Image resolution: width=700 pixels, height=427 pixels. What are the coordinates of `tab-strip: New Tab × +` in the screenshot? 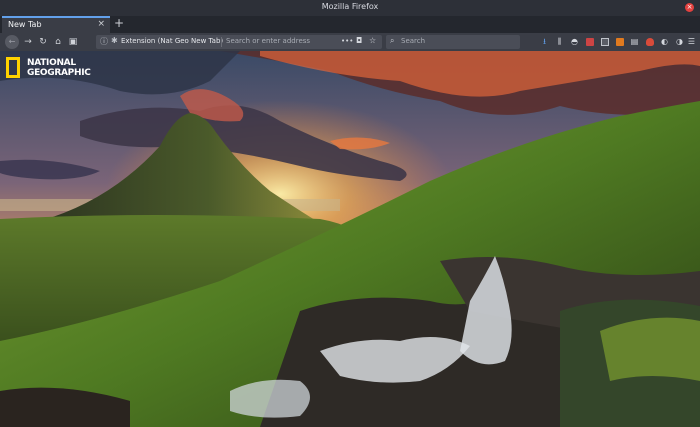 It's located at (350, 24).